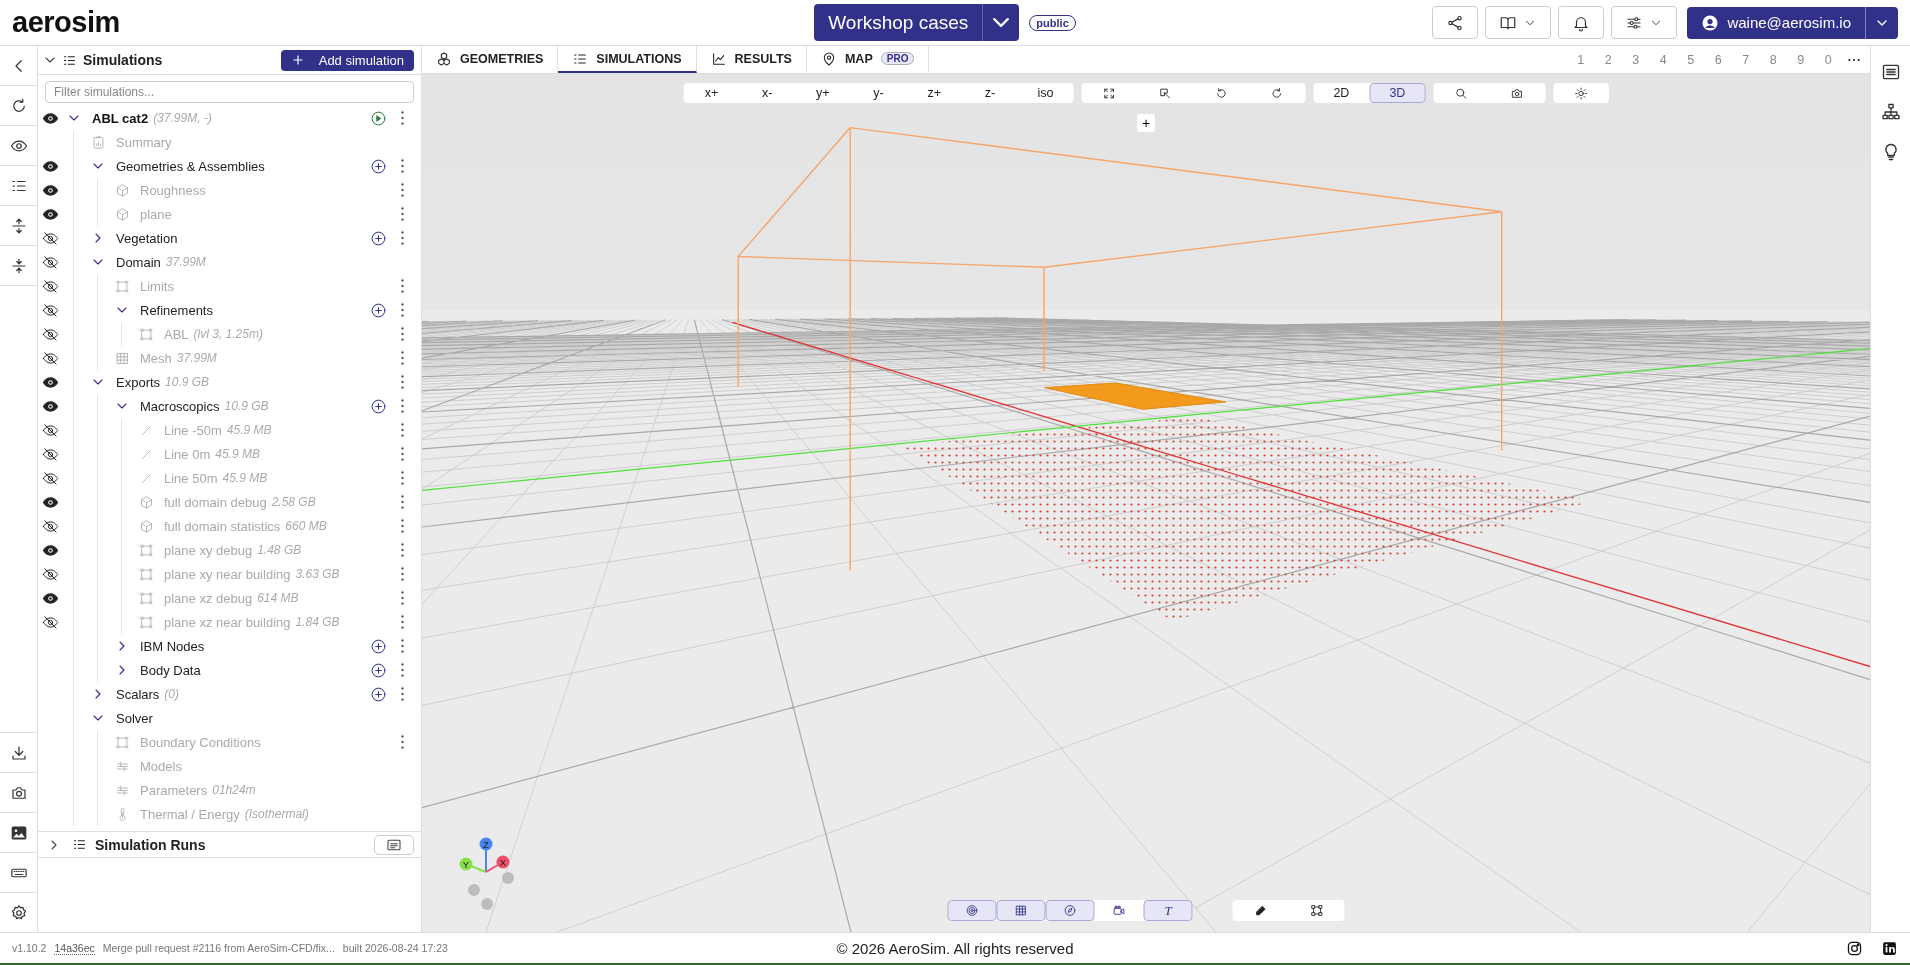  I want to click on tree-item-label: Exports, so click(138, 382).